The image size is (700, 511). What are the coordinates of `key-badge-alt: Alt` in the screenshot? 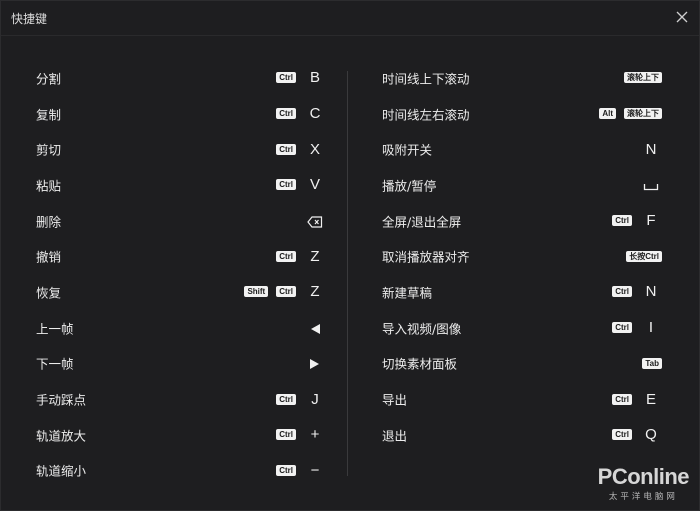 It's located at (607, 114).